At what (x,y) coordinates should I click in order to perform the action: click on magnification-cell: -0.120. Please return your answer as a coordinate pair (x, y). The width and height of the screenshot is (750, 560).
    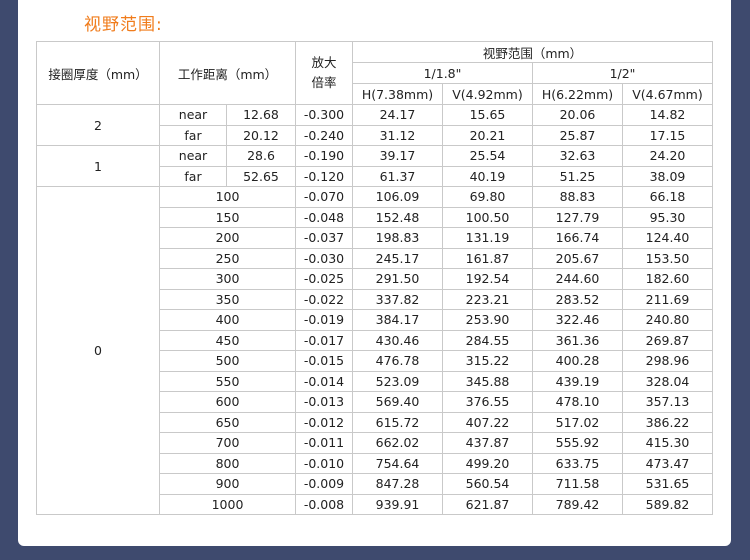
    Looking at the image, I should click on (324, 176).